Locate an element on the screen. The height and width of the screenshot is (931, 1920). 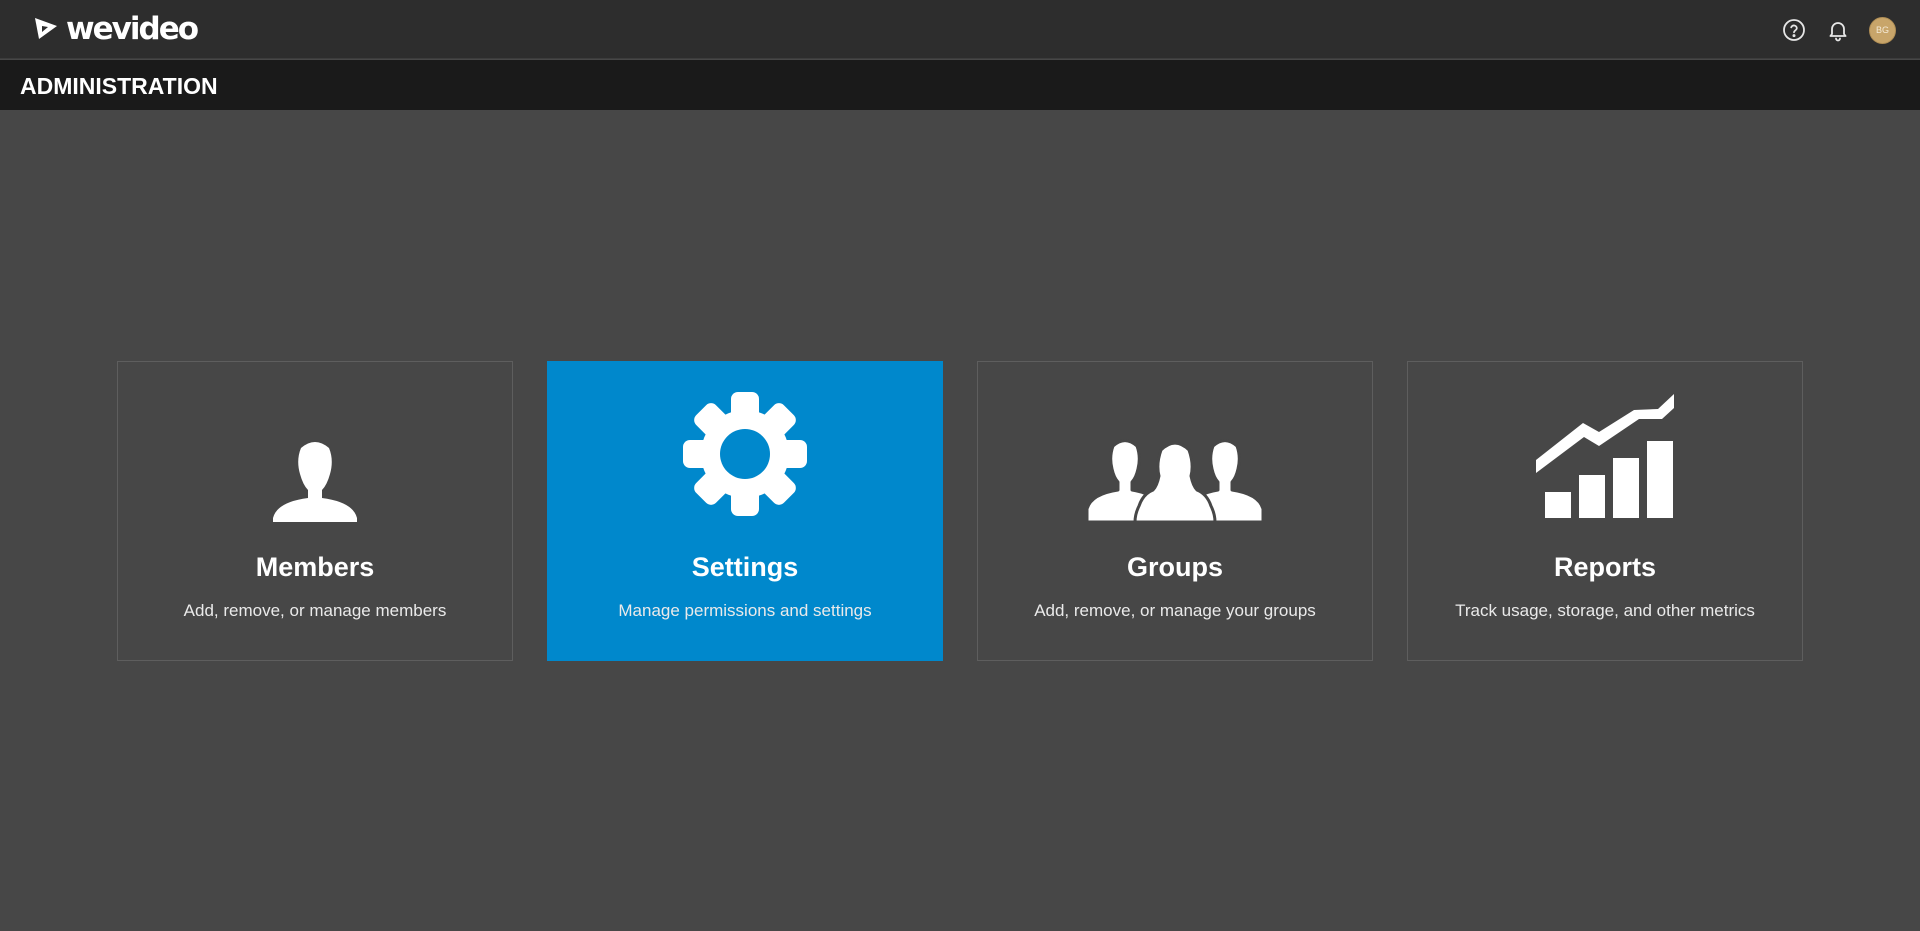
help-circle-icon is located at coordinates (1794, 30).